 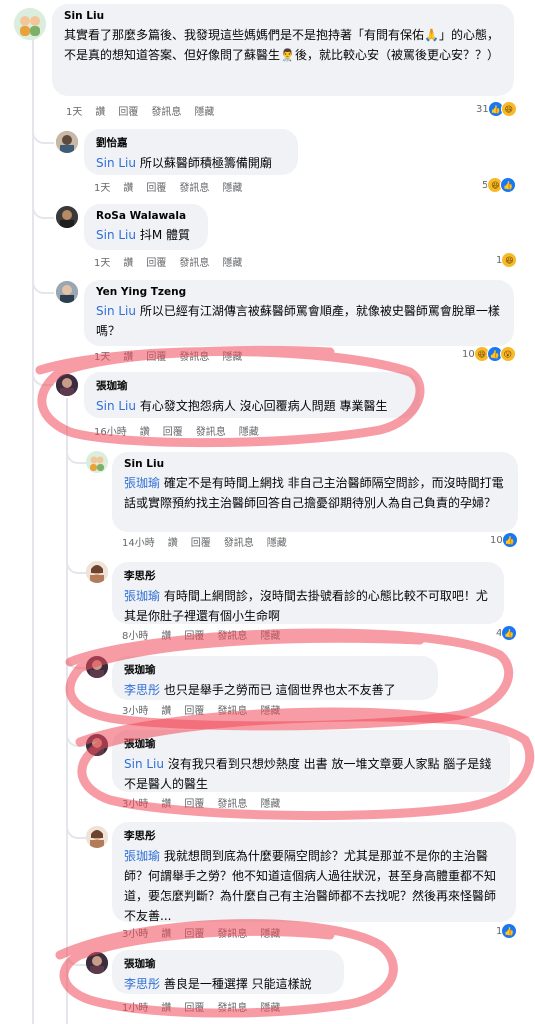 What do you see at coordinates (496, 109) in the screenshot?
I see `reaction-summary: 31 👍 😆` at bounding box center [496, 109].